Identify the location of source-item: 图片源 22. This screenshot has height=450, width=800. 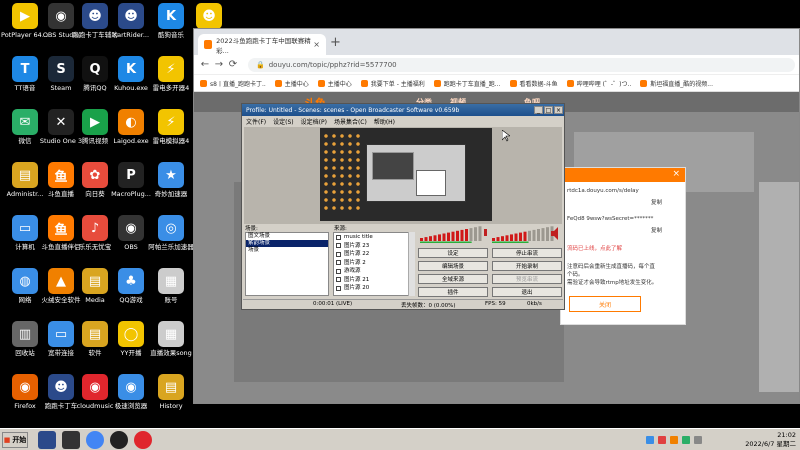
(374, 254).